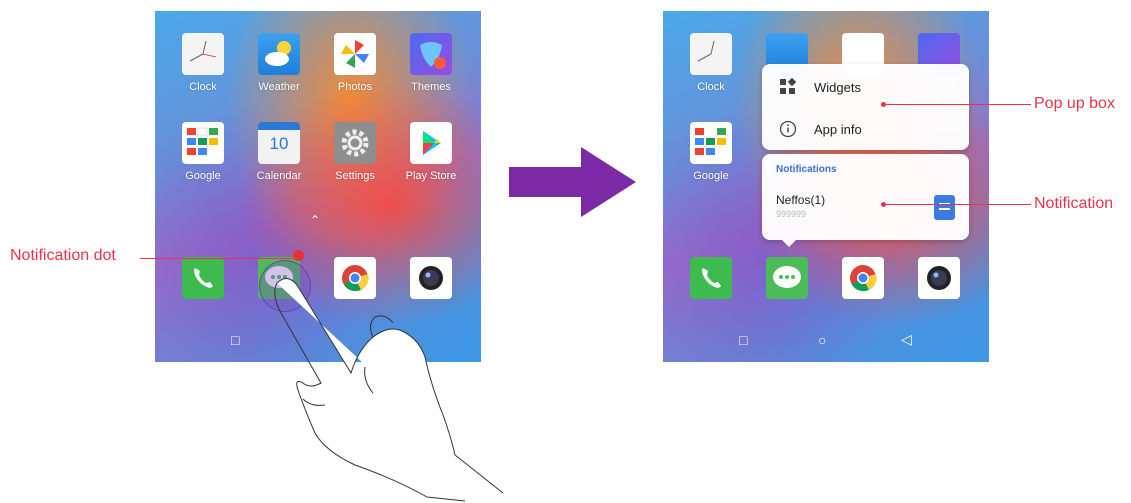 Image resolution: width=1131 pixels, height=503 pixels. What do you see at coordinates (789, 243) in the screenshot?
I see `popup-pointer` at bounding box center [789, 243].